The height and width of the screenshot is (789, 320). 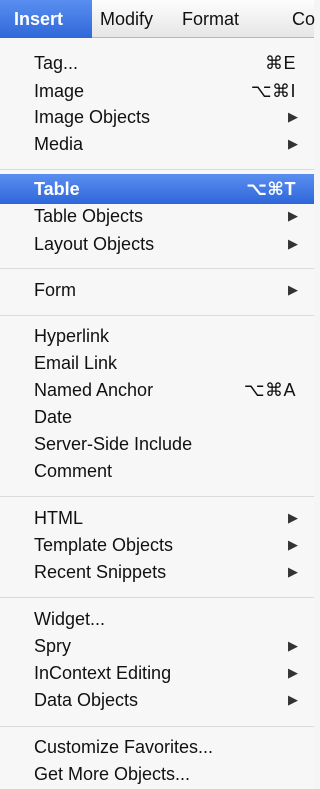 I want to click on menu-item-comment: Comment, so click(x=157, y=471).